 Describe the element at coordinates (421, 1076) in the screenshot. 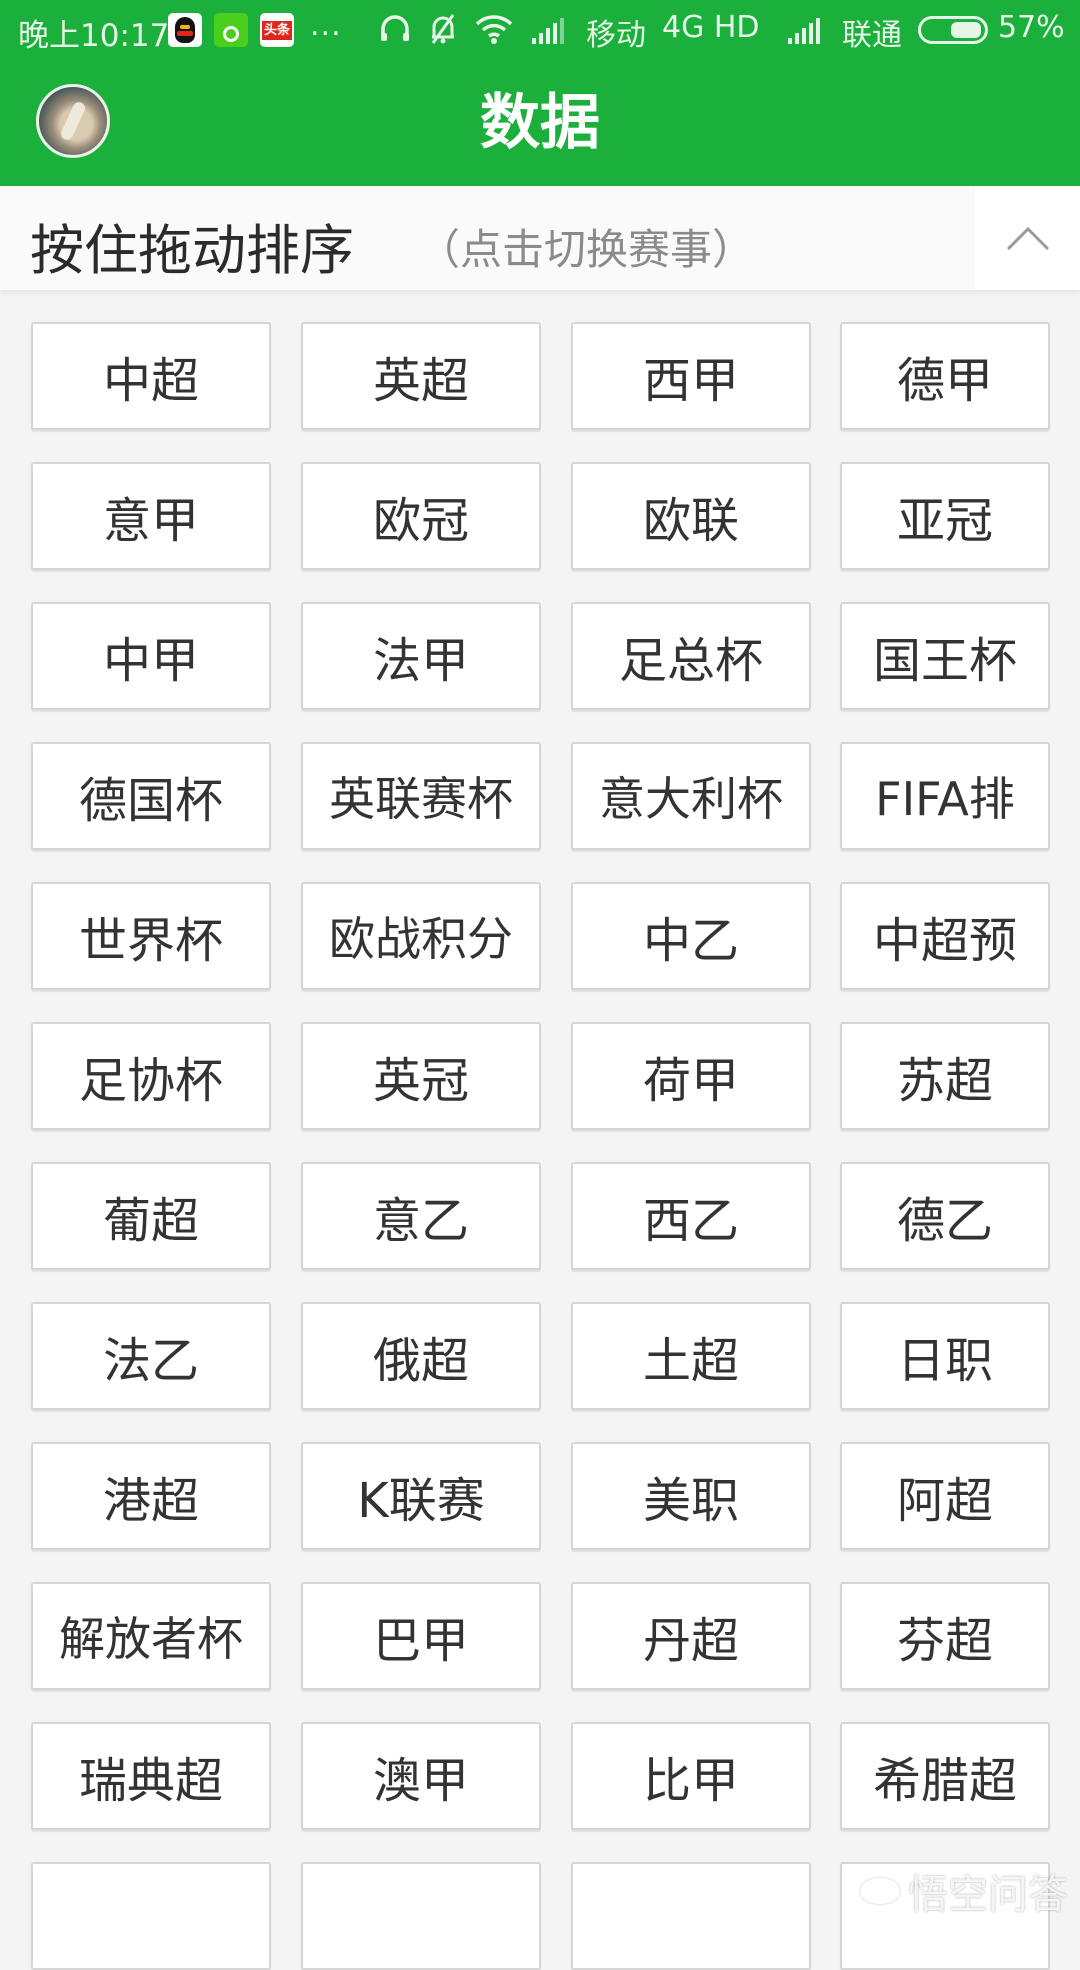

I see `competition-tile: 英冠` at that location.